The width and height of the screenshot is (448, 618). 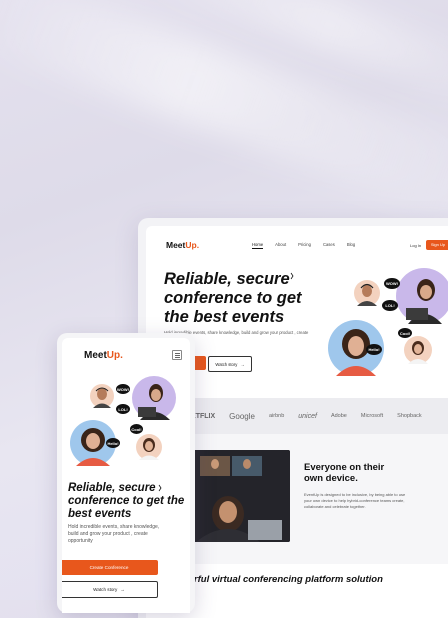 What do you see at coordinates (415, 245) in the screenshot?
I see `login-link: Log In` at bounding box center [415, 245].